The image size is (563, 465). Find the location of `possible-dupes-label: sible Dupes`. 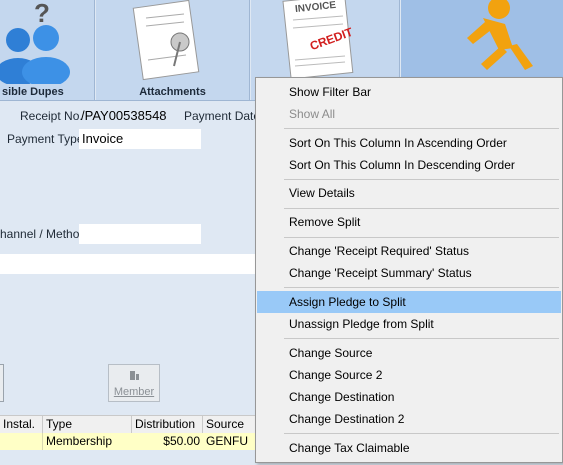

possible-dupes-label: sible Dupes is located at coordinates (33, 92).